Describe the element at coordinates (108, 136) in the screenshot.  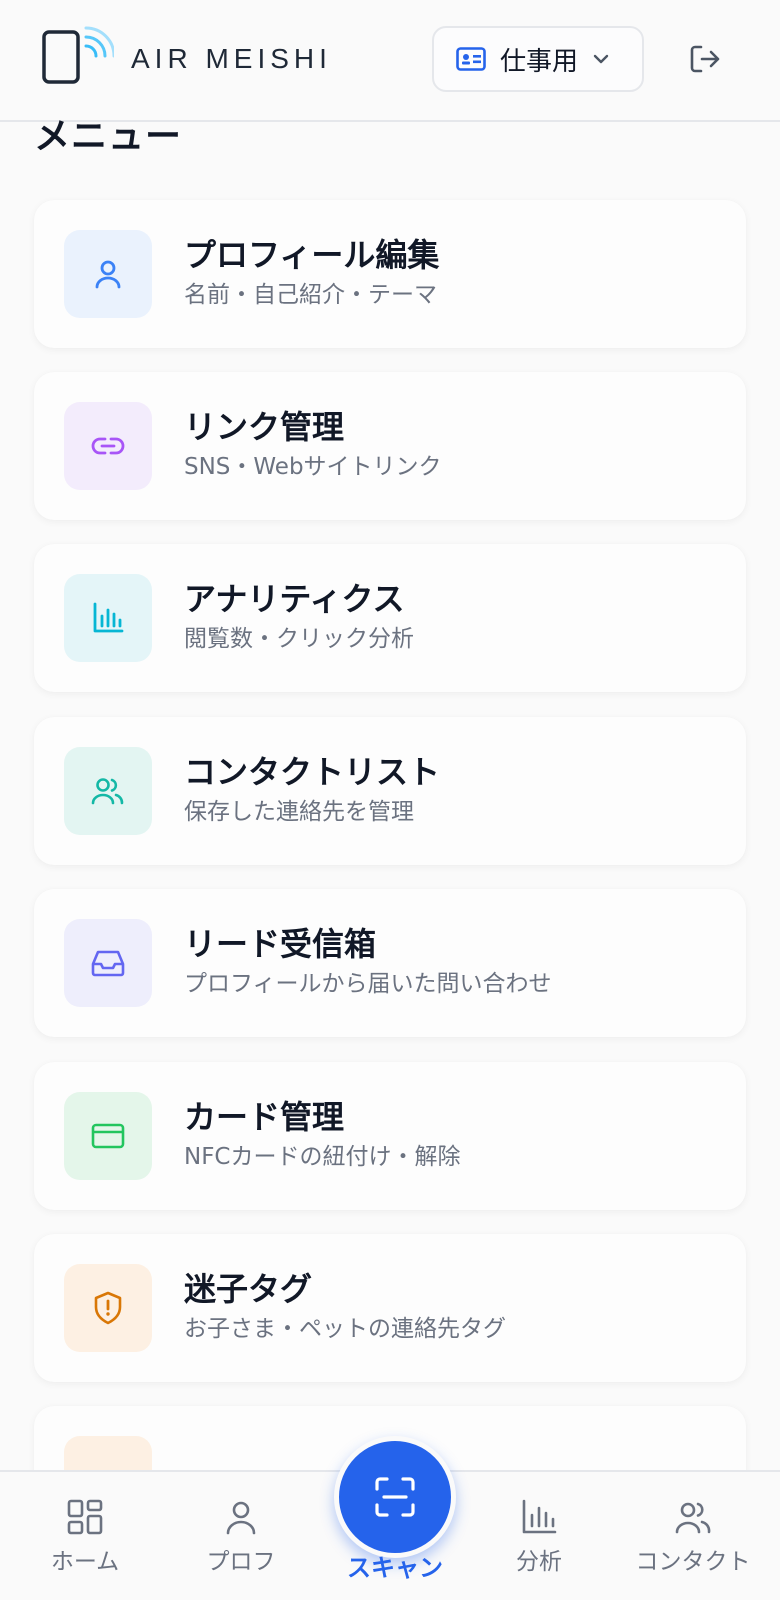
I see `menu-title: メニュー` at that location.